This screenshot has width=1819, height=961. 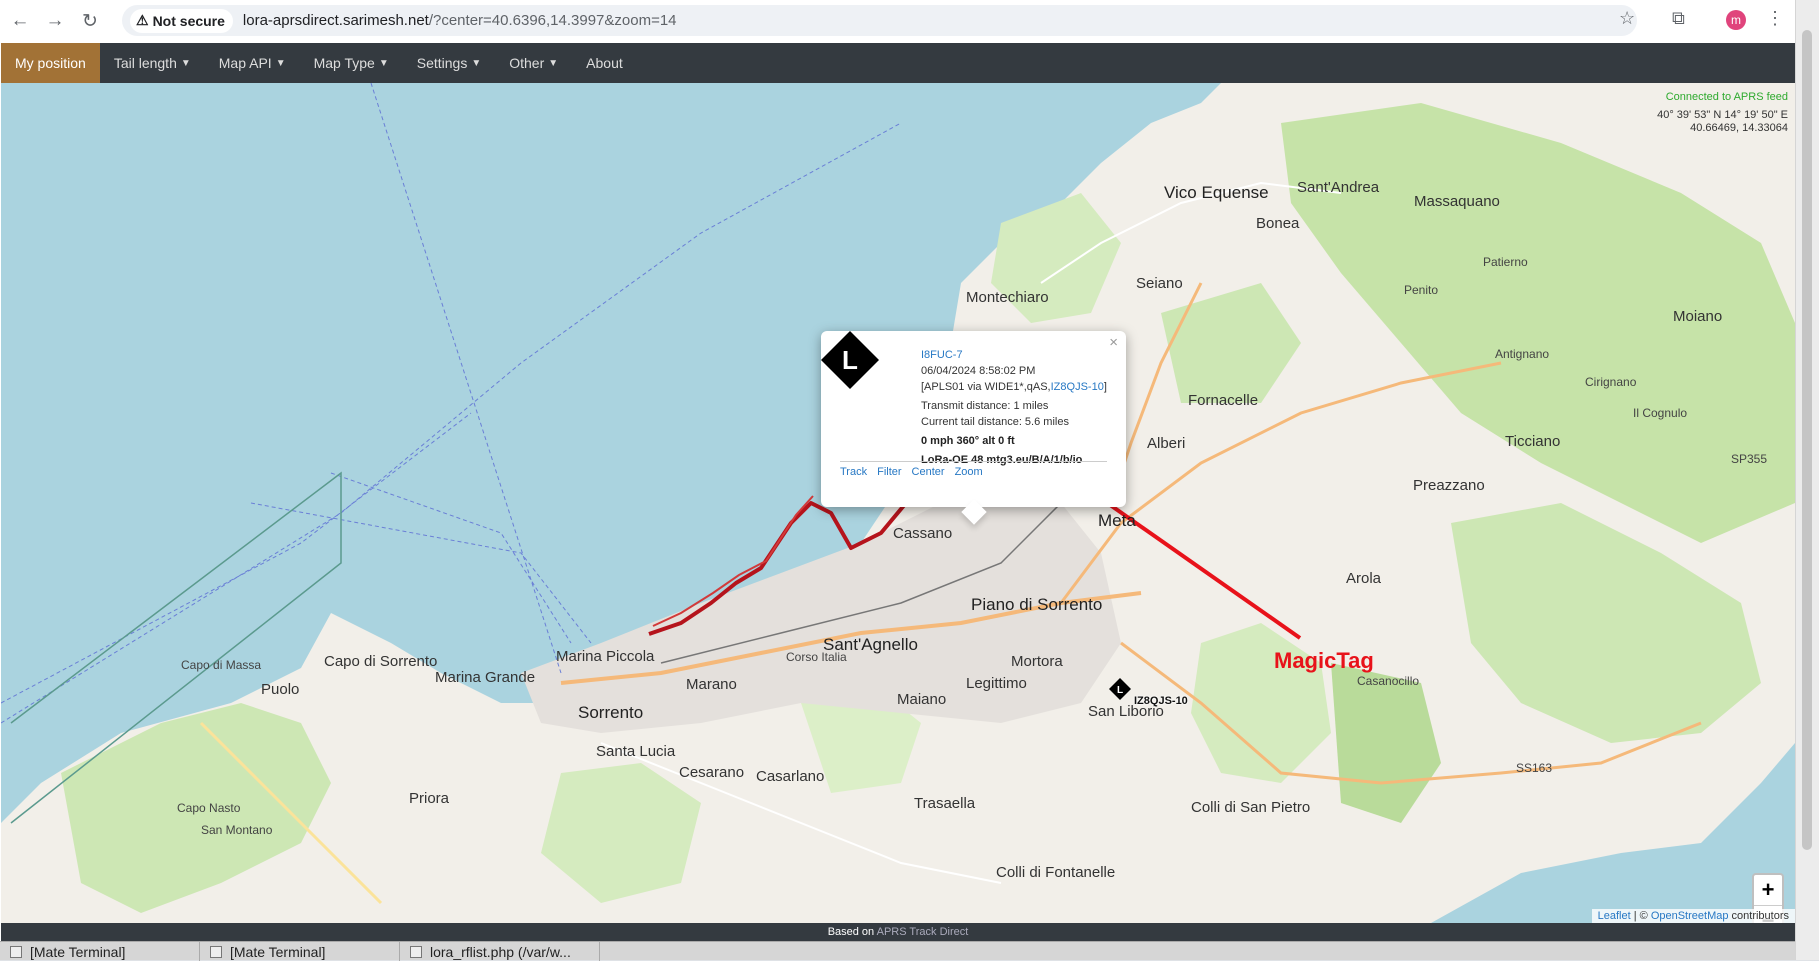 What do you see at coordinates (1077, 387) in the screenshot?
I see `digipeater-link: IZ8QJS-10` at bounding box center [1077, 387].